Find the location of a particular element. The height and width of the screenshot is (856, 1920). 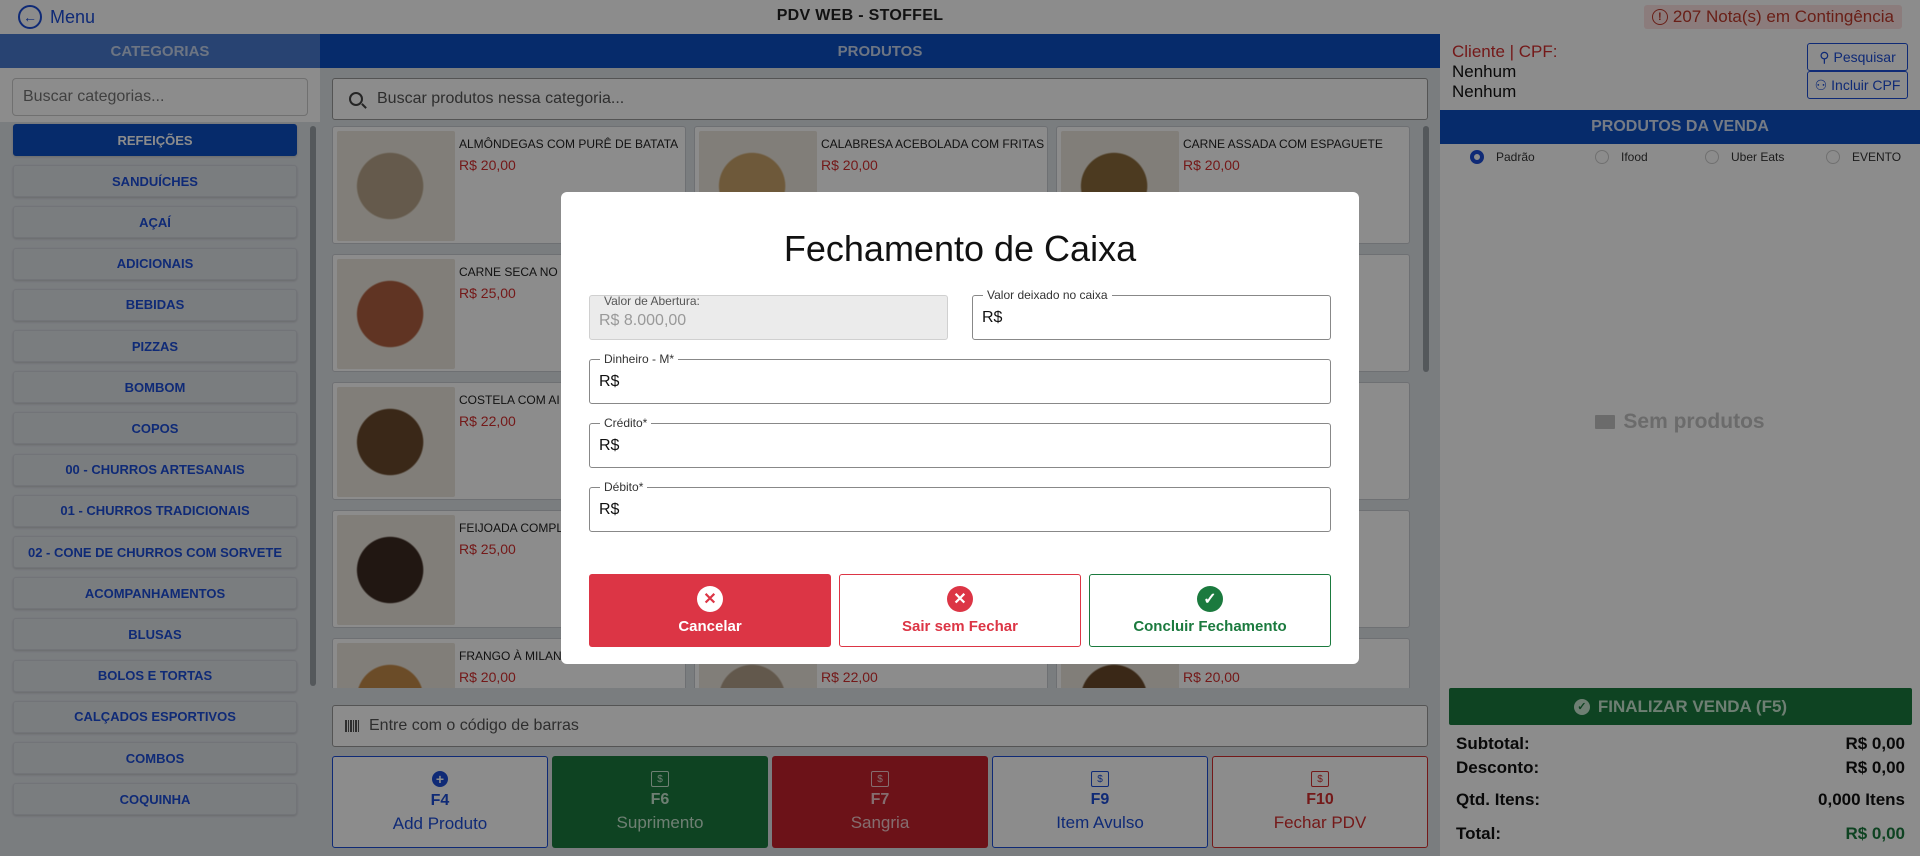

check-circle-icon: ✓ is located at coordinates (1210, 599).